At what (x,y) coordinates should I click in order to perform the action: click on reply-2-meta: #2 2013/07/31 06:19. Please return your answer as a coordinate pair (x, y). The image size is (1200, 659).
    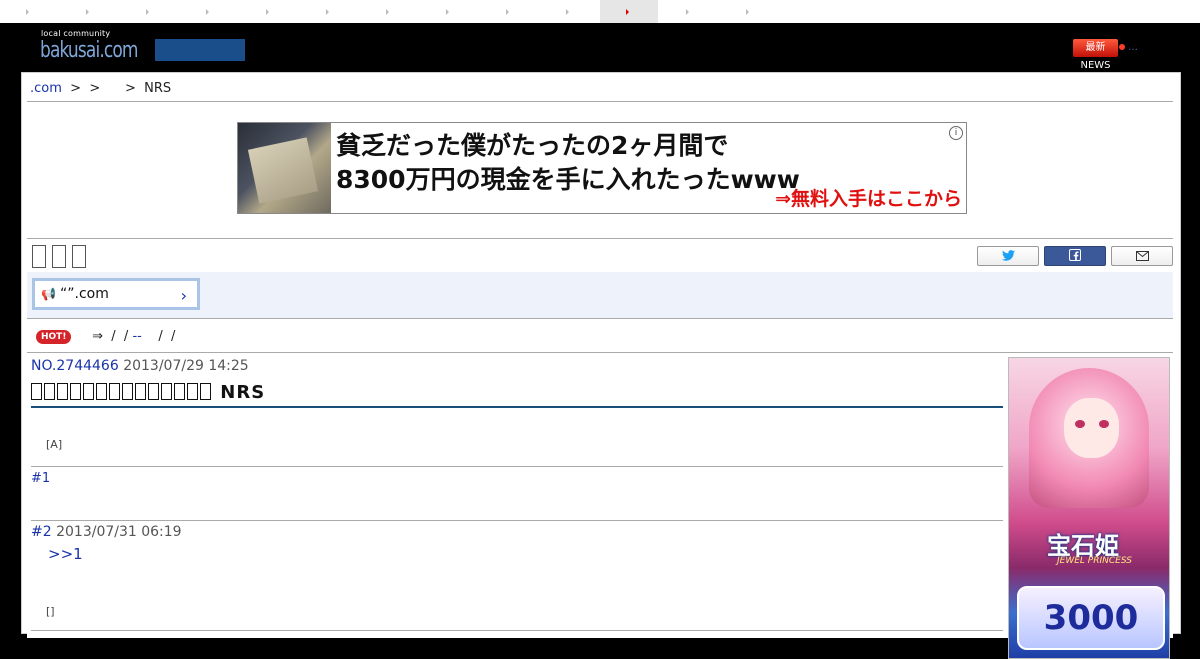
    Looking at the image, I should click on (106, 532).